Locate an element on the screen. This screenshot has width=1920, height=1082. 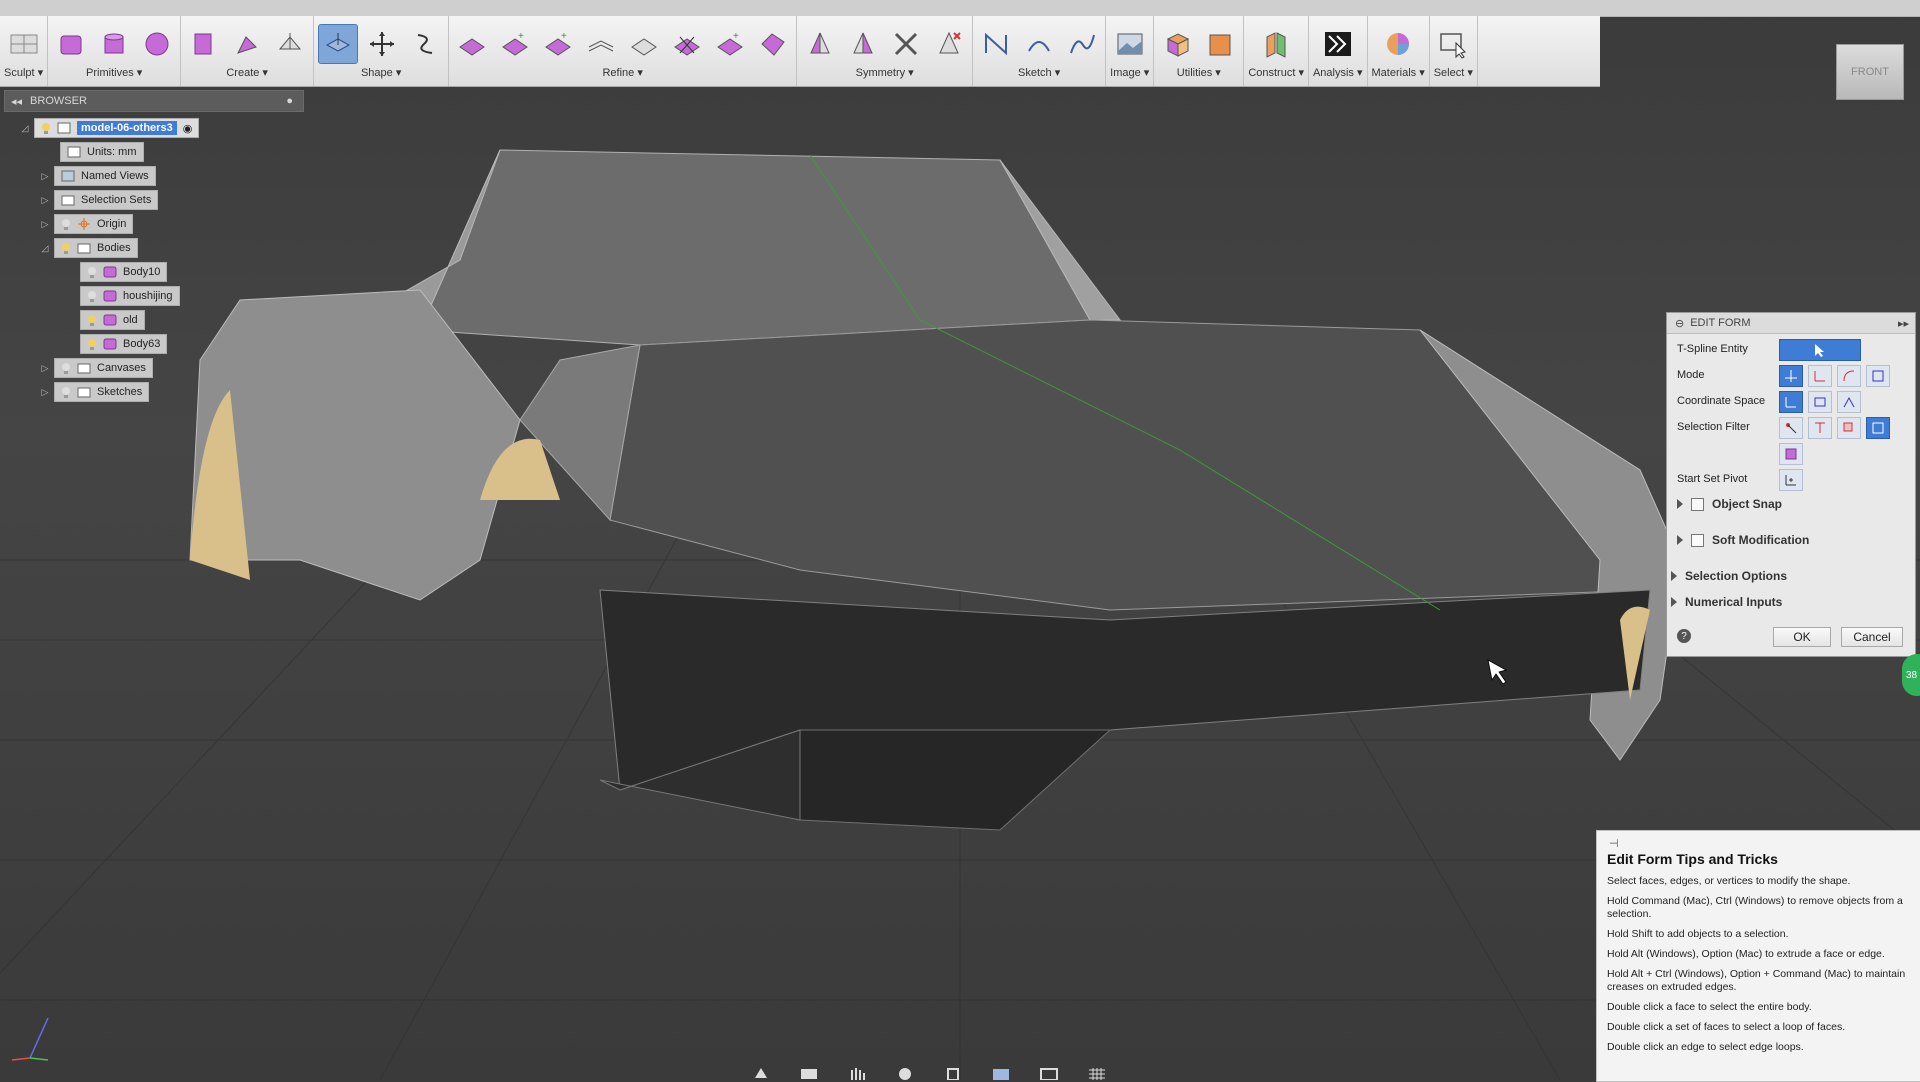
grid-icon is located at coordinates (1097, 1073).